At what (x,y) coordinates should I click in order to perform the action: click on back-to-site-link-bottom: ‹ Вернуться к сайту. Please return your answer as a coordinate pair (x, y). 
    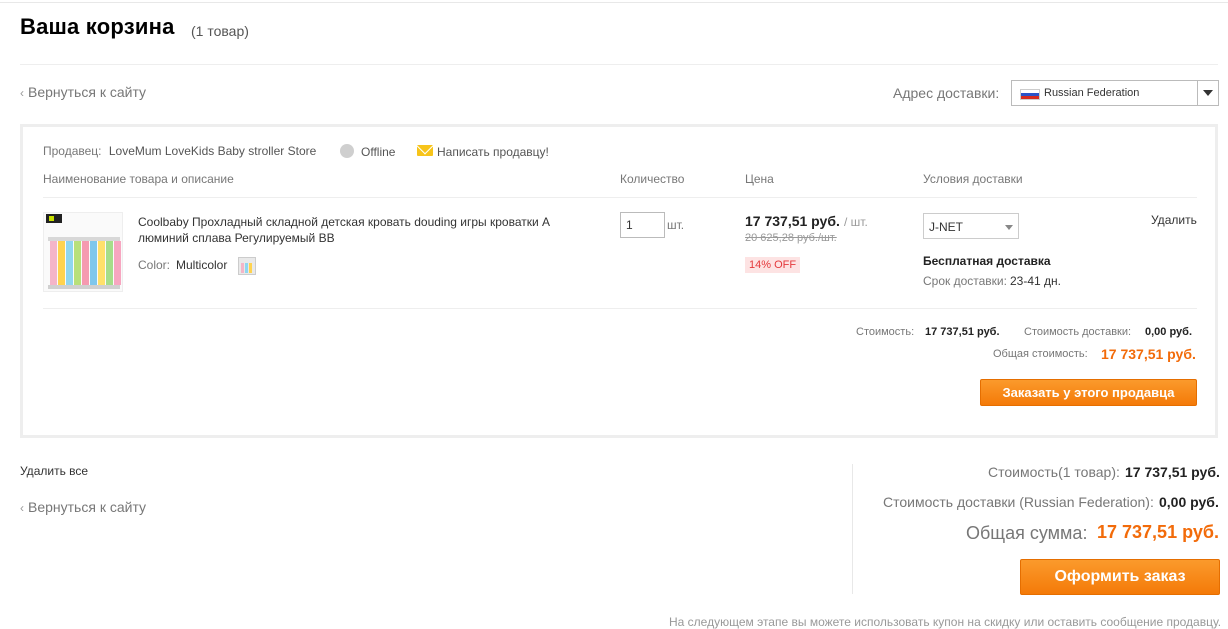
    Looking at the image, I should click on (83, 507).